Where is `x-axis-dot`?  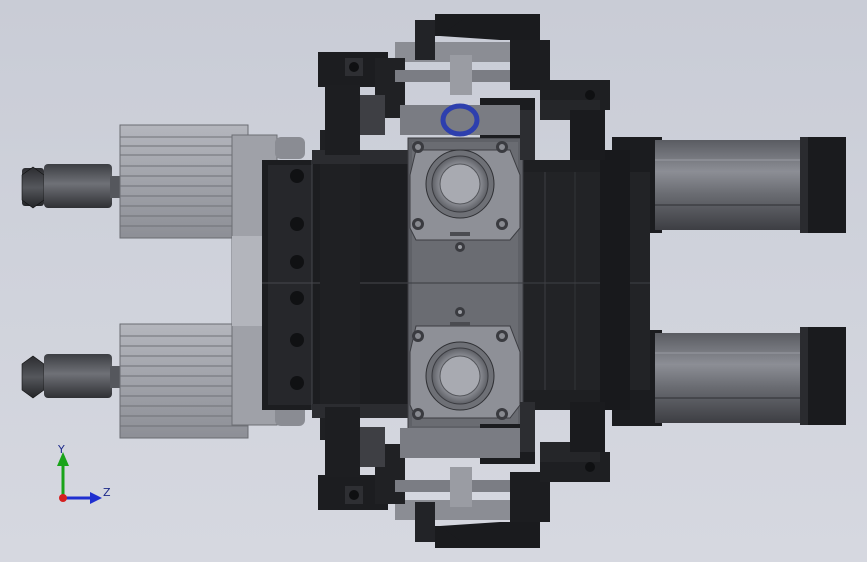 x-axis-dot is located at coordinates (63, 498).